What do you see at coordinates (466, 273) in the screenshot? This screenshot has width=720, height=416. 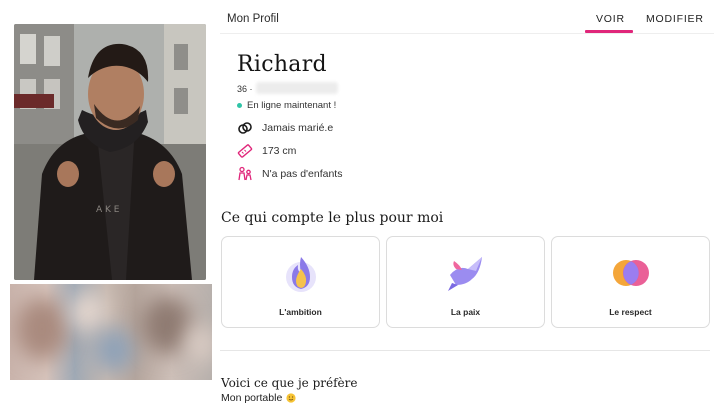 I see `dove-icon` at bounding box center [466, 273].